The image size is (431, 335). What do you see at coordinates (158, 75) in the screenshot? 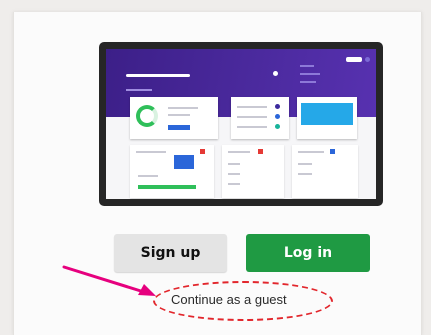
I see `preview-title-line` at bounding box center [158, 75].